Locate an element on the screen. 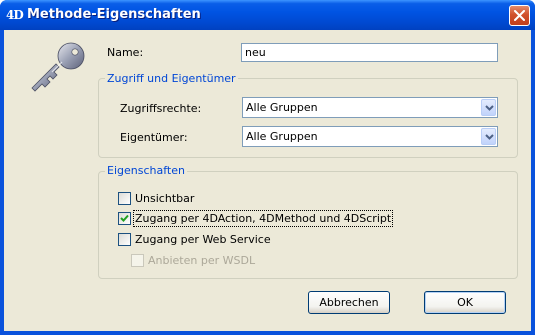  access-rights-dropdown-button is located at coordinates (488, 107).